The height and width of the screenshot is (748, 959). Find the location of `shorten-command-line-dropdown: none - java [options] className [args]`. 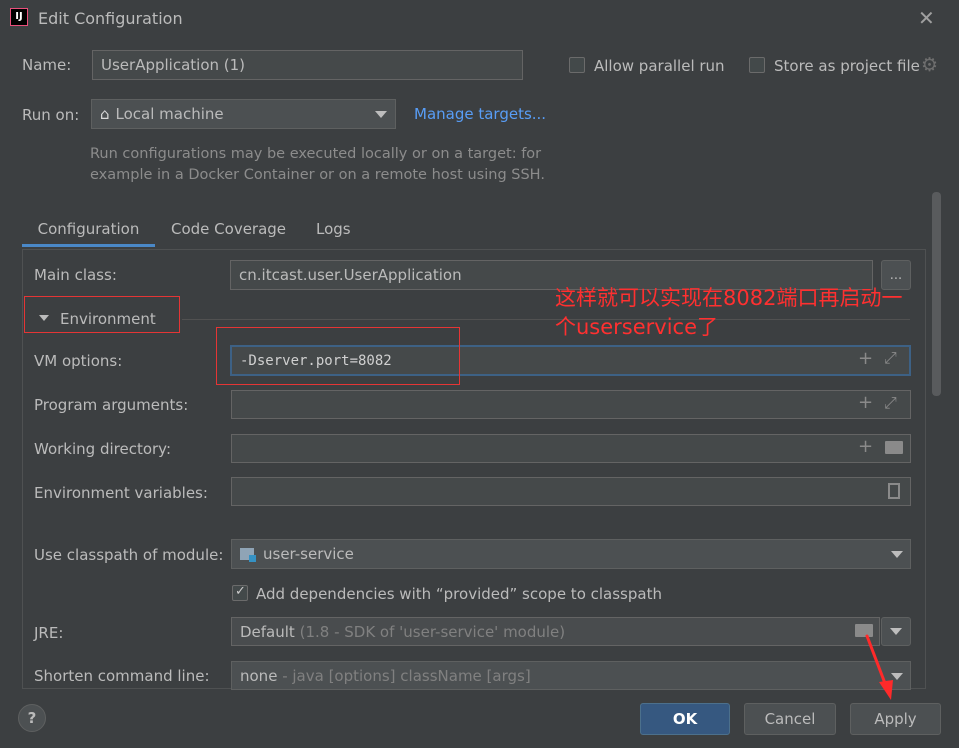

shorten-command-line-dropdown: none - java [options] className [args] is located at coordinates (571, 675).